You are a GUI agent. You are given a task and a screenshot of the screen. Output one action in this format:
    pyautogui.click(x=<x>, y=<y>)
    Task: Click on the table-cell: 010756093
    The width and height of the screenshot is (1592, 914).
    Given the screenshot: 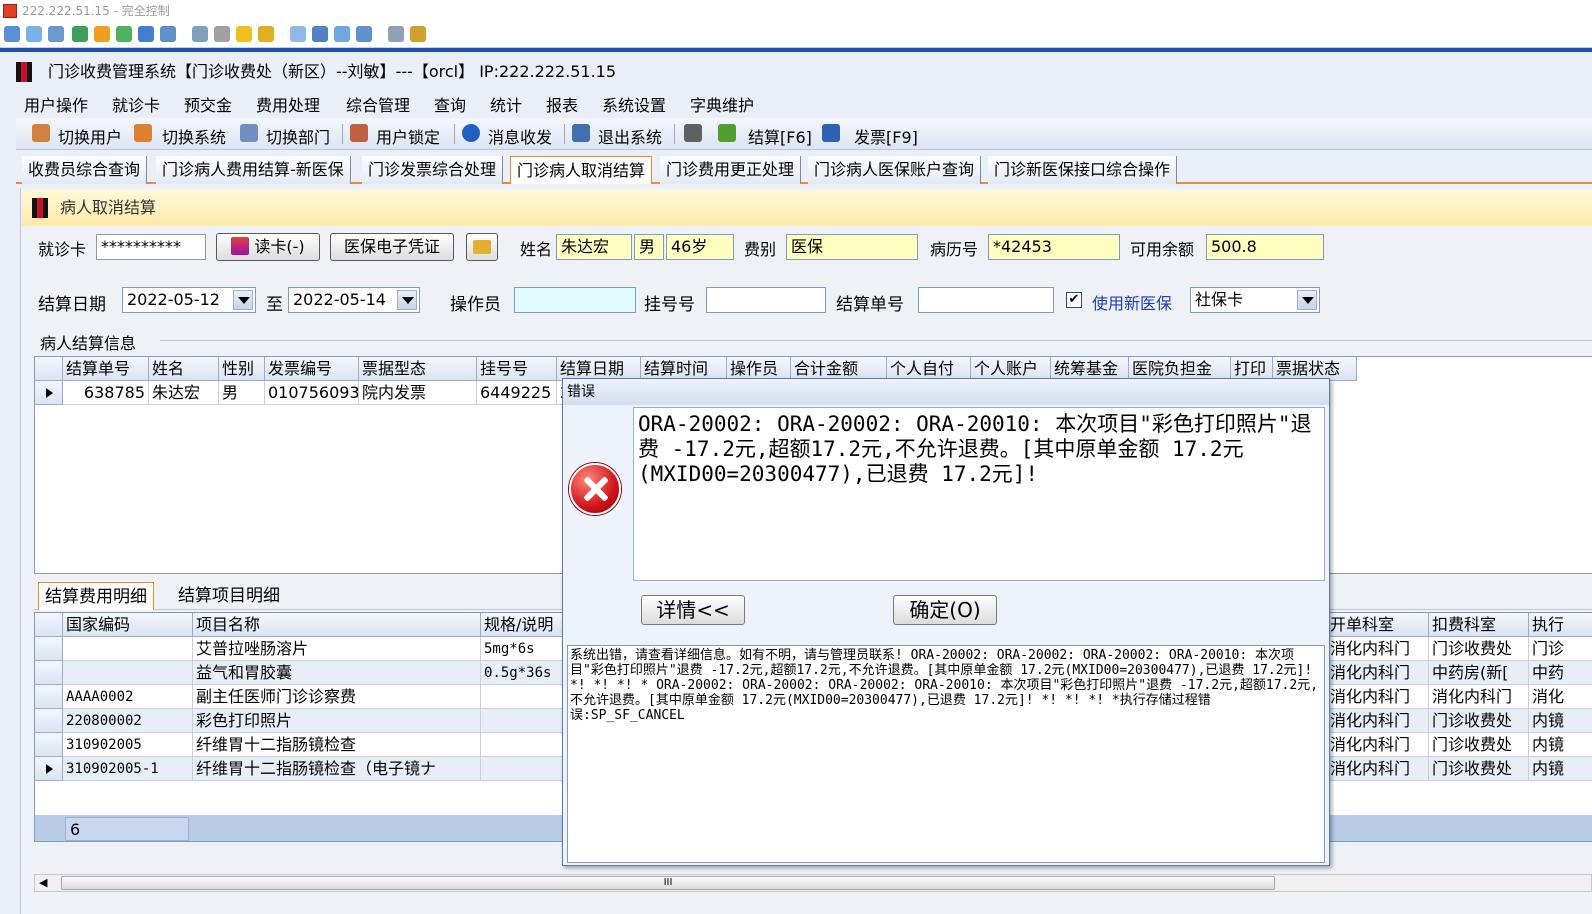 What is the action you would take?
    pyautogui.click(x=312, y=393)
    